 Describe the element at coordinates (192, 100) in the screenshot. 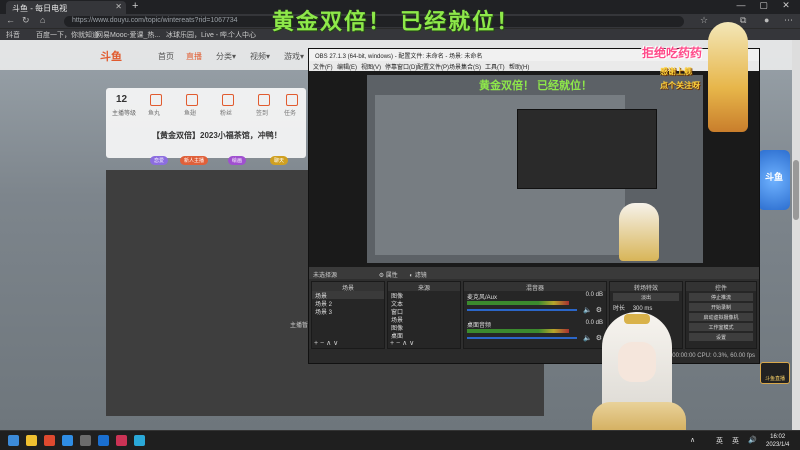

I see `fin-icon` at that location.